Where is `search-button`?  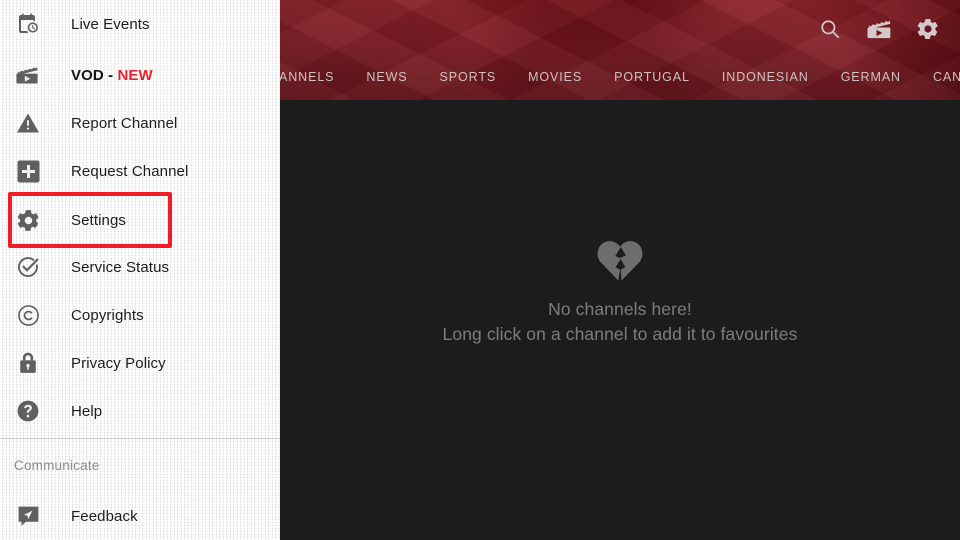 search-button is located at coordinates (830, 31).